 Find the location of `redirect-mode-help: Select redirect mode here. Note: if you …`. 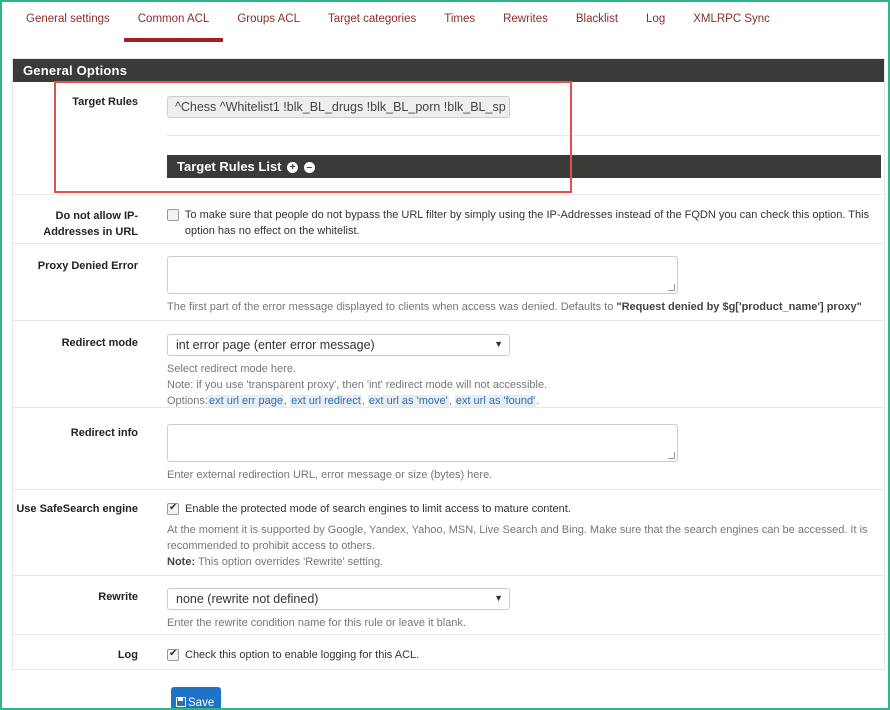

redirect-mode-help: Select redirect mode here. Note: if you … is located at coordinates (522, 385).